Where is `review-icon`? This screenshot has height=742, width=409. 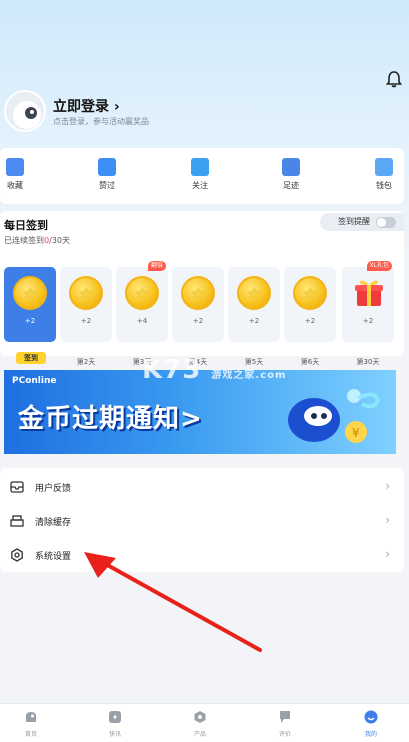
review-icon is located at coordinates (285, 717).